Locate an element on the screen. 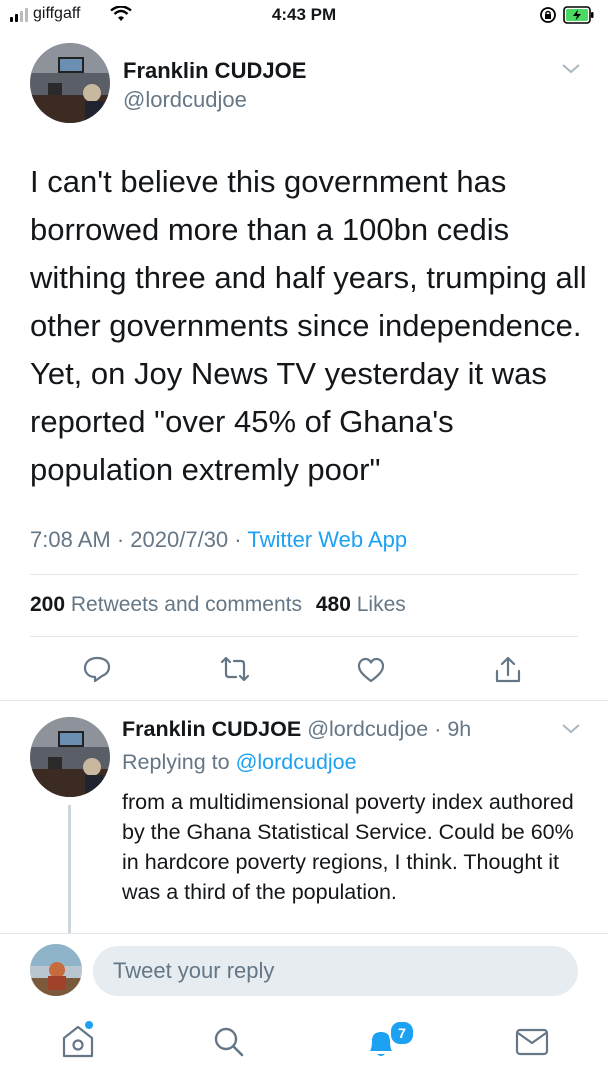 The height and width of the screenshot is (1081, 608). chevron-down-icon is located at coordinates (571, 69).